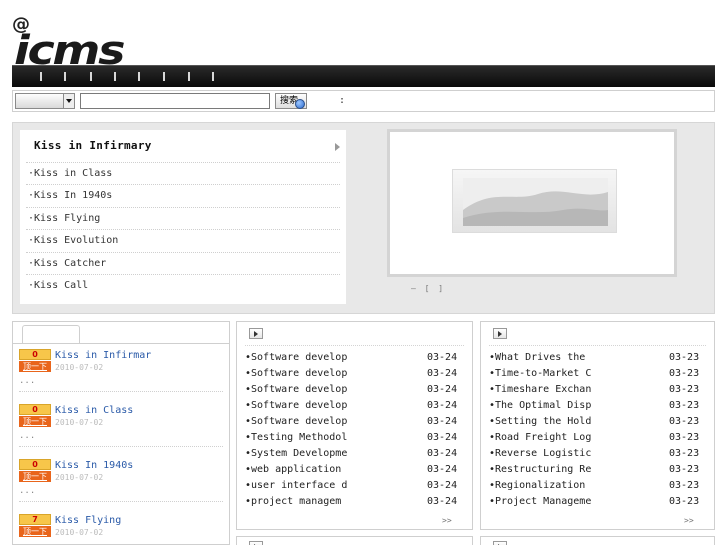  What do you see at coordinates (342, 100) in the screenshot?
I see `search-hint-colon: :` at bounding box center [342, 100].